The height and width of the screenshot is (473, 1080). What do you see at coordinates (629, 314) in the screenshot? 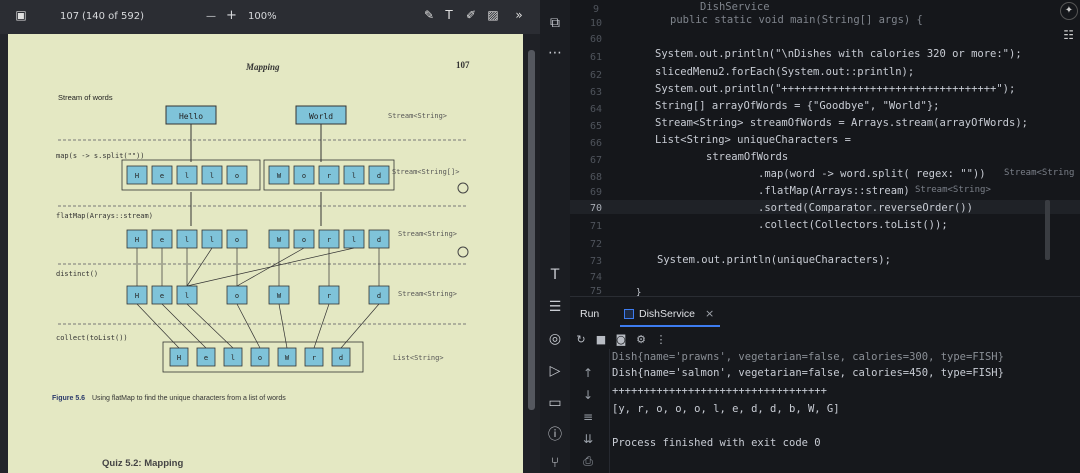
I see `app-config-icon` at bounding box center [629, 314].